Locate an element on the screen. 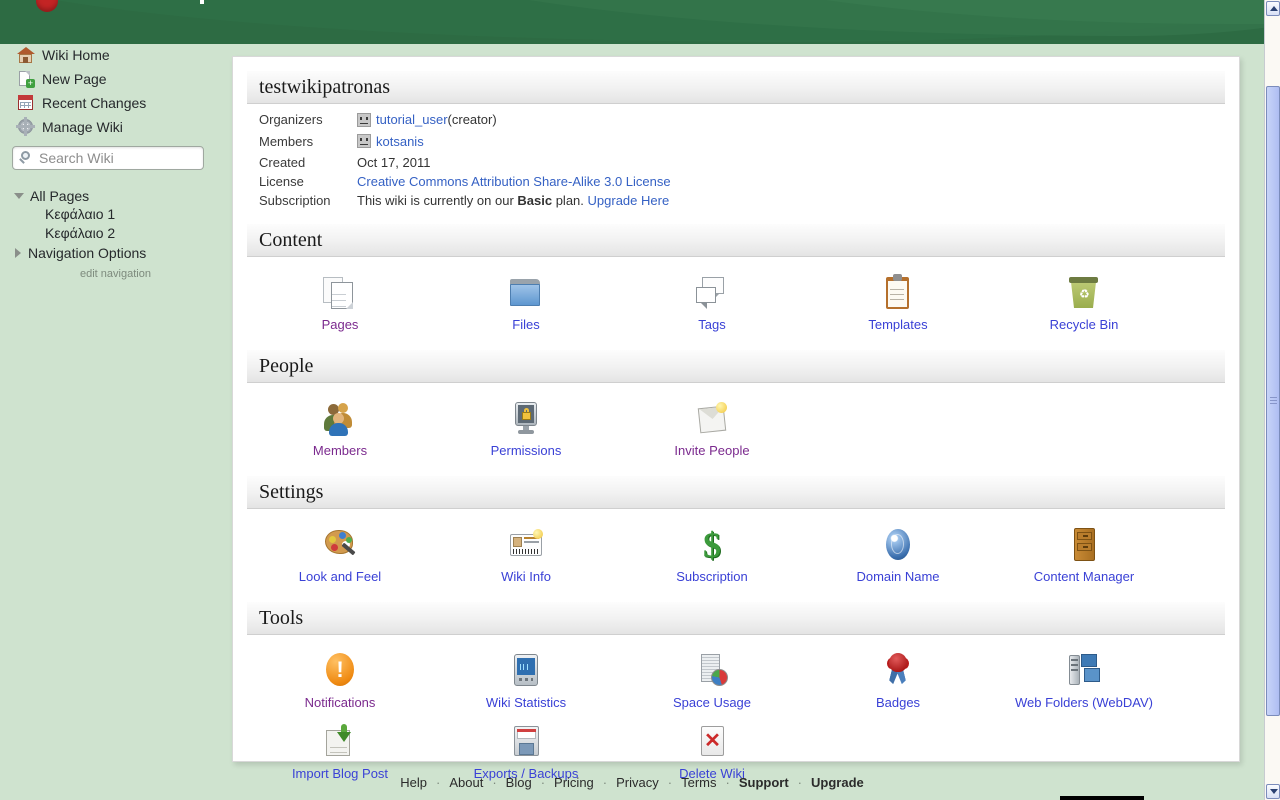 This screenshot has width=1280, height=800. organizers-value: tutorial_user (creator) is located at coordinates (510, 121).